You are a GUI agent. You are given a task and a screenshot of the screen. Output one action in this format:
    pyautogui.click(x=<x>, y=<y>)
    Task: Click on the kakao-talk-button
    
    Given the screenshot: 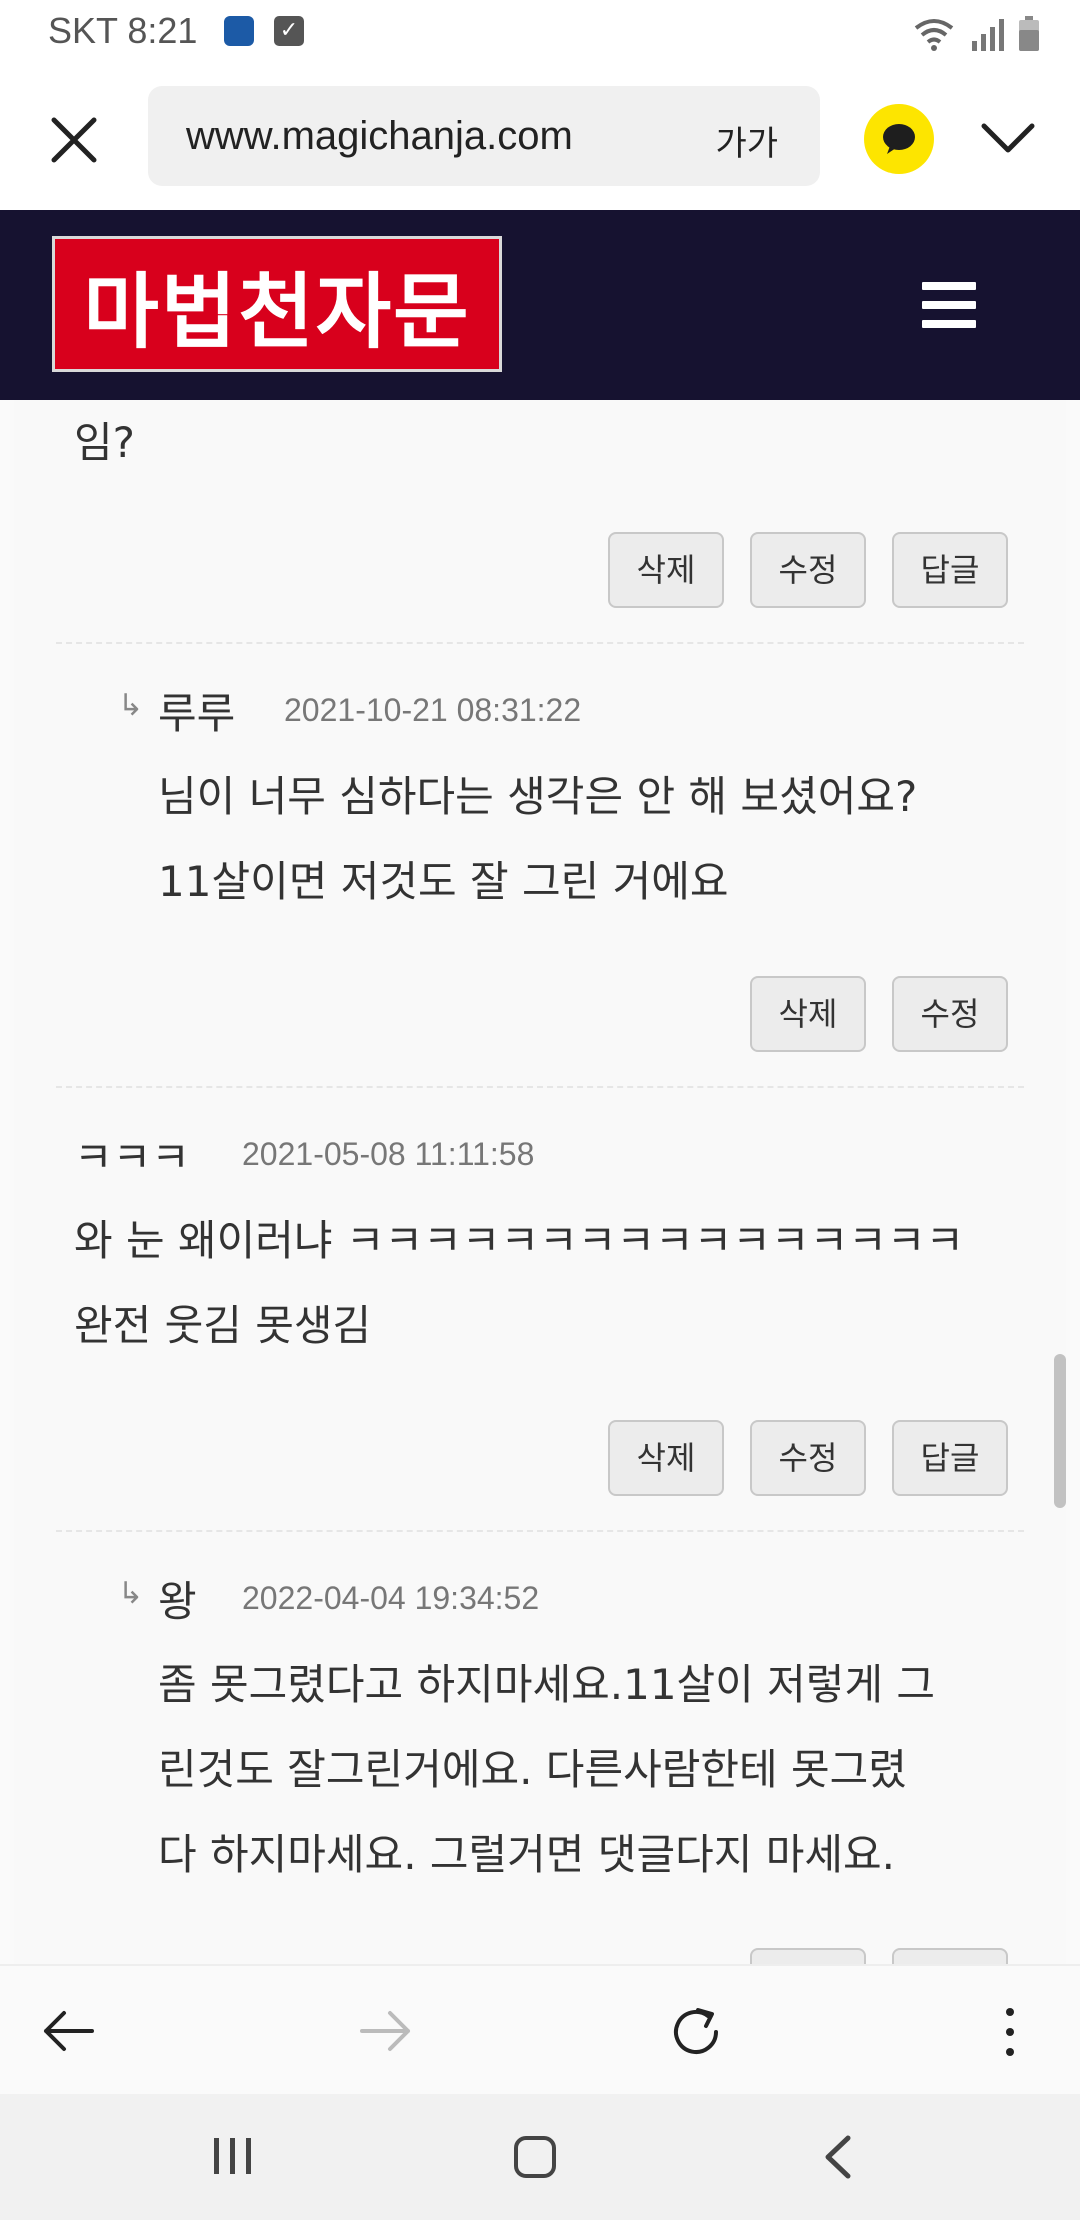 What is the action you would take?
    pyautogui.click(x=899, y=139)
    